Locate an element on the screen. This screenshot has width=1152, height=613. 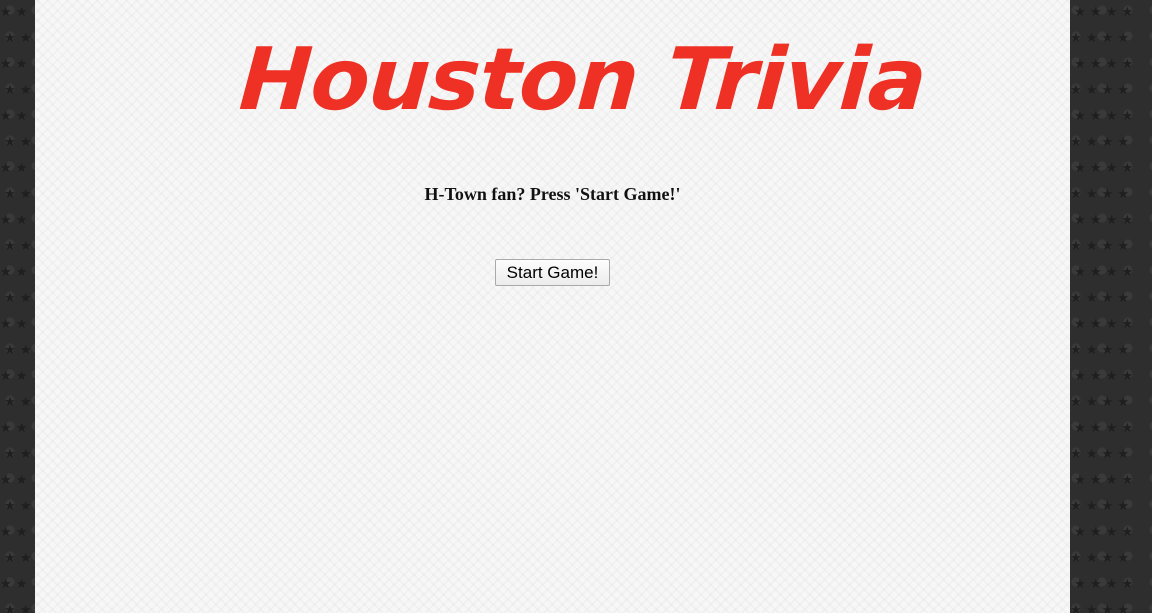
start-prompt: H-Town fan? Press 'Start Game!' is located at coordinates (552, 194).